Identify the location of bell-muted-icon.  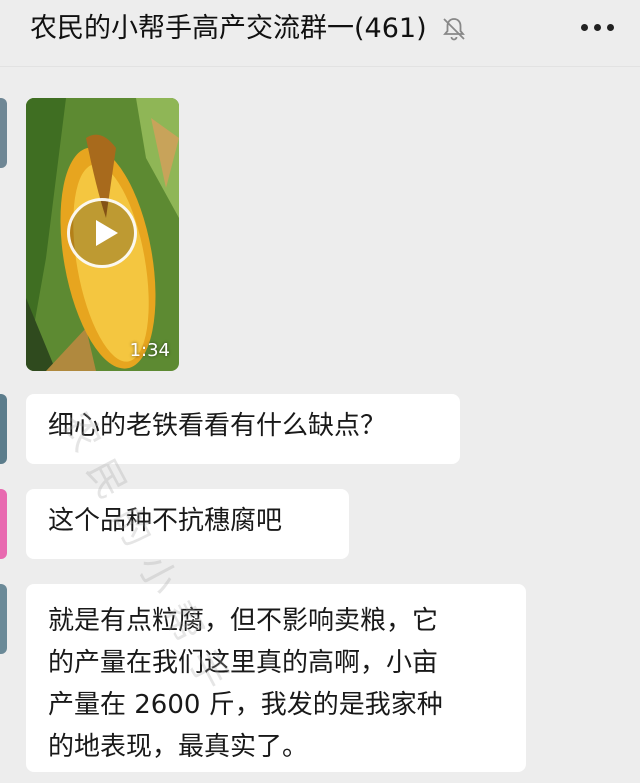
(453, 29).